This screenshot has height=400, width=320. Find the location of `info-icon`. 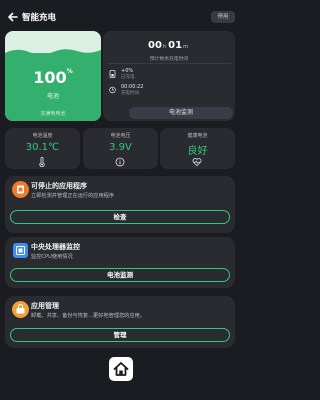

info-icon is located at coordinates (120, 162).